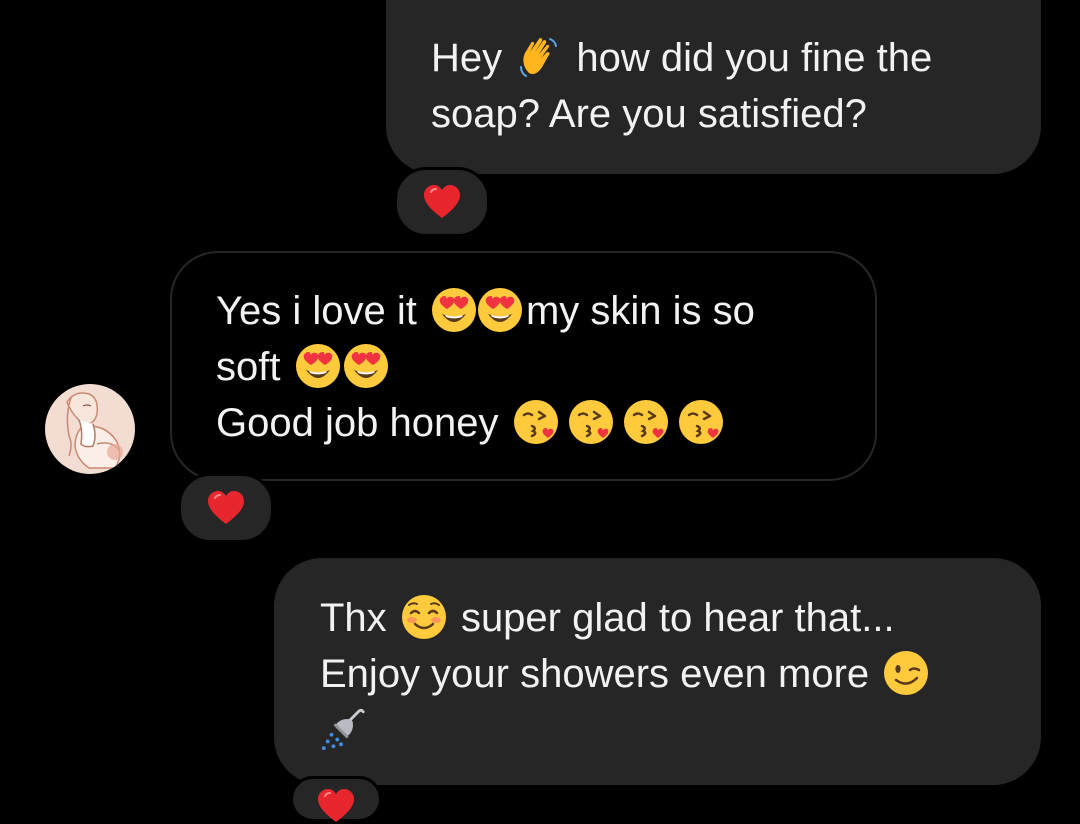  Describe the element at coordinates (357, 423) in the screenshot. I see `message-text: Good job honey` at that location.